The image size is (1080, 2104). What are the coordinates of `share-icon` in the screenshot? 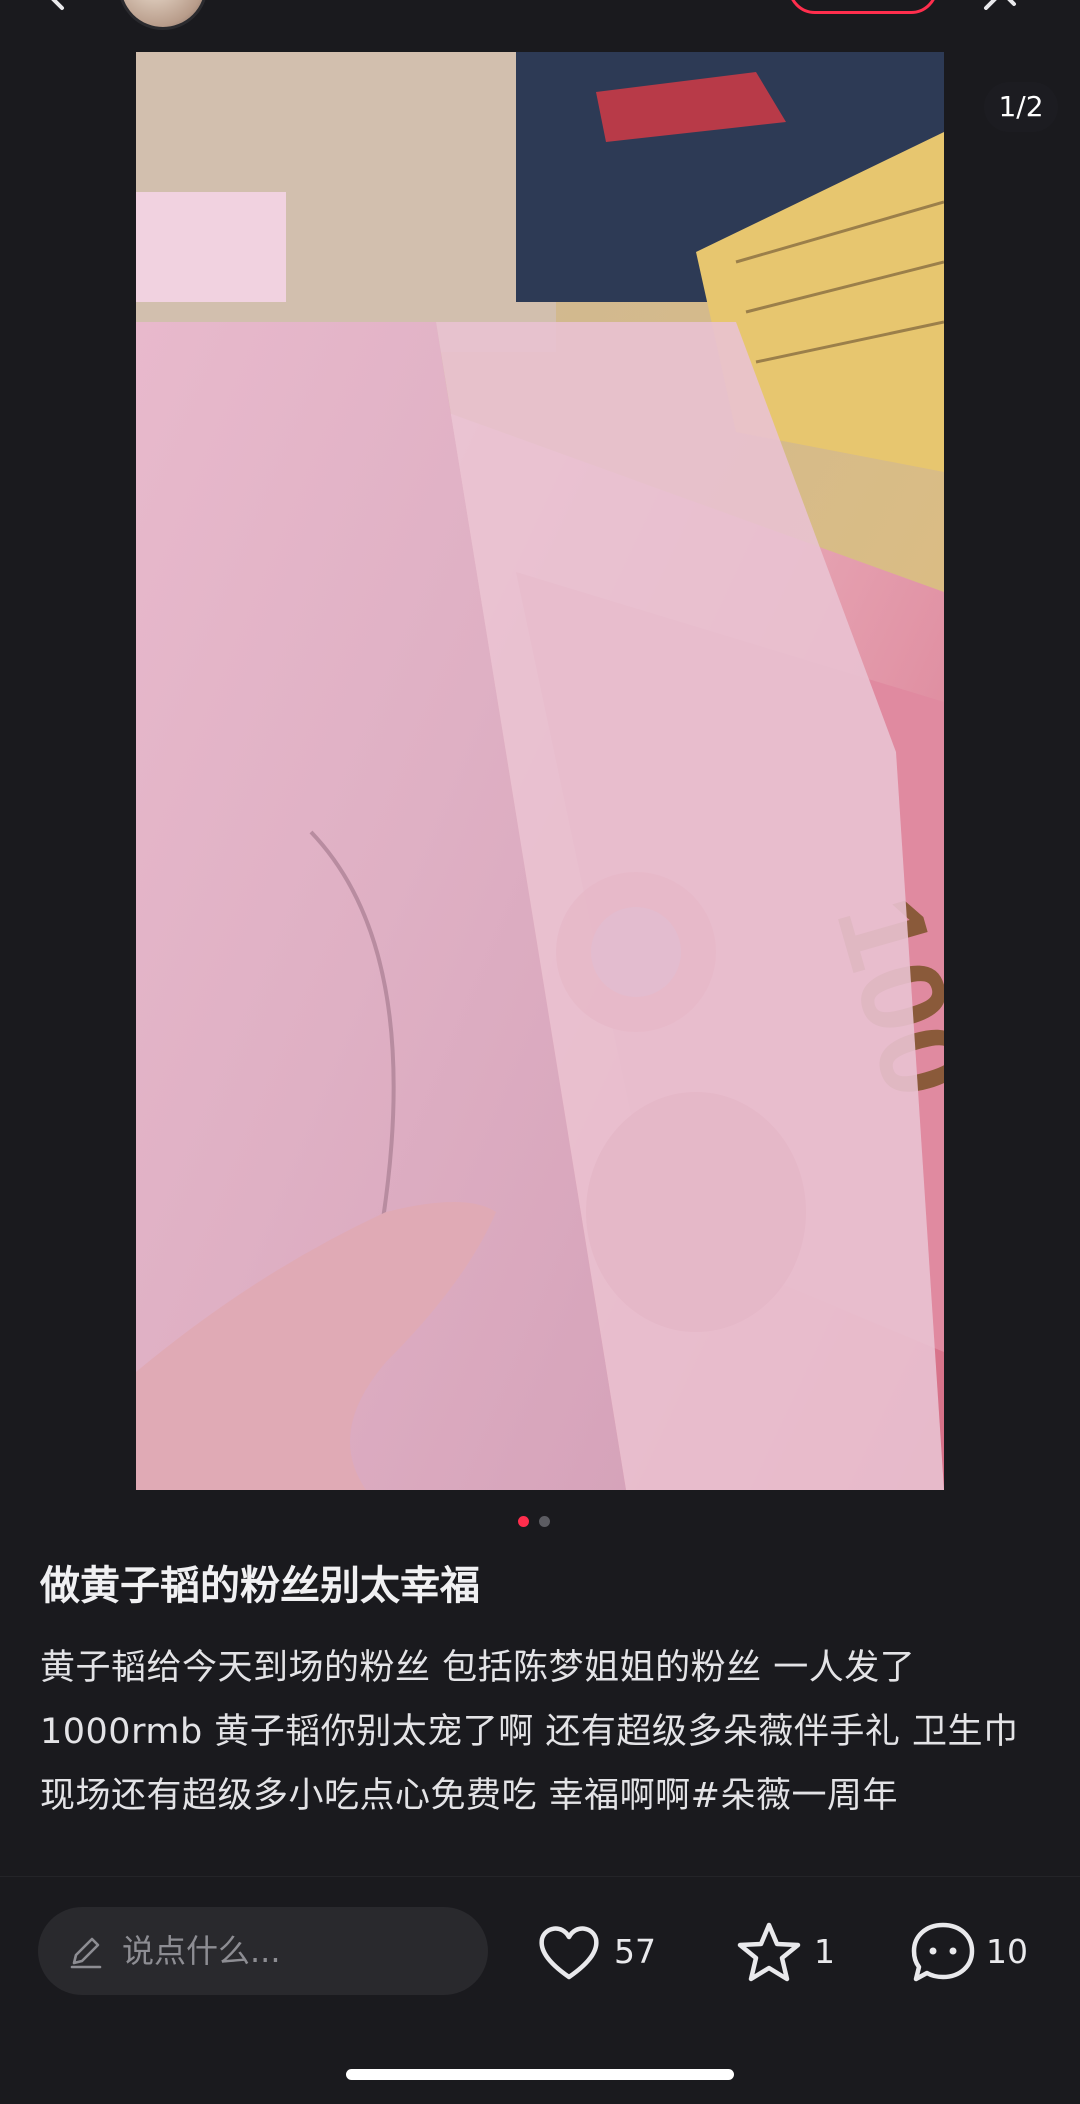 It's located at (1000, 5).